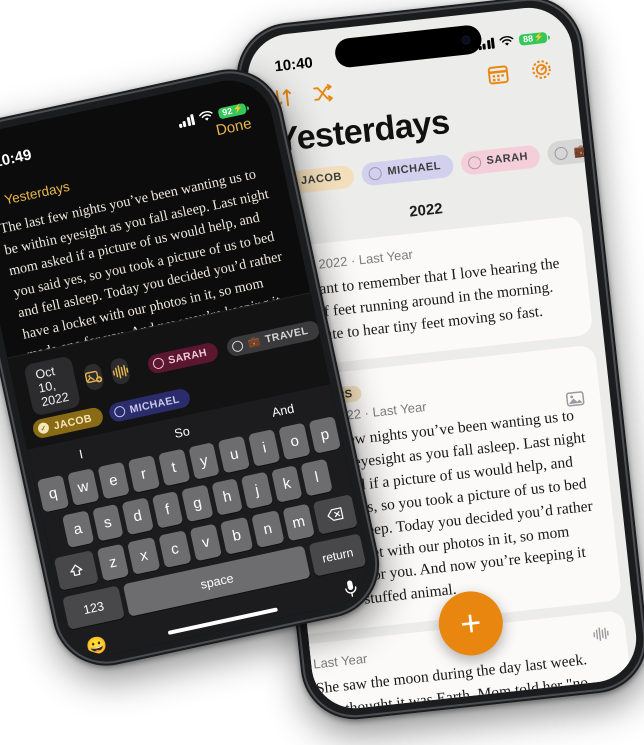  Describe the element at coordinates (173, 467) in the screenshot. I see `key-t: t` at that location.